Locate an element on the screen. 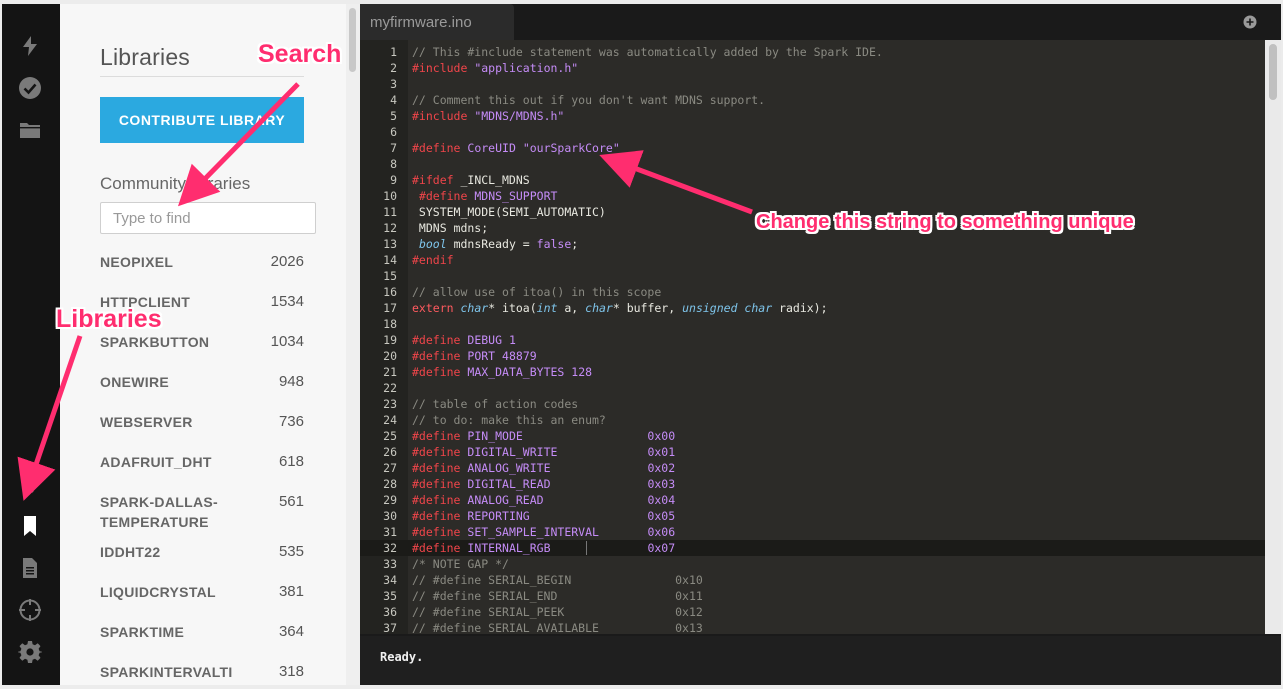 The image size is (1283, 689). community-libraries-label: Community libraries is located at coordinates (175, 183).